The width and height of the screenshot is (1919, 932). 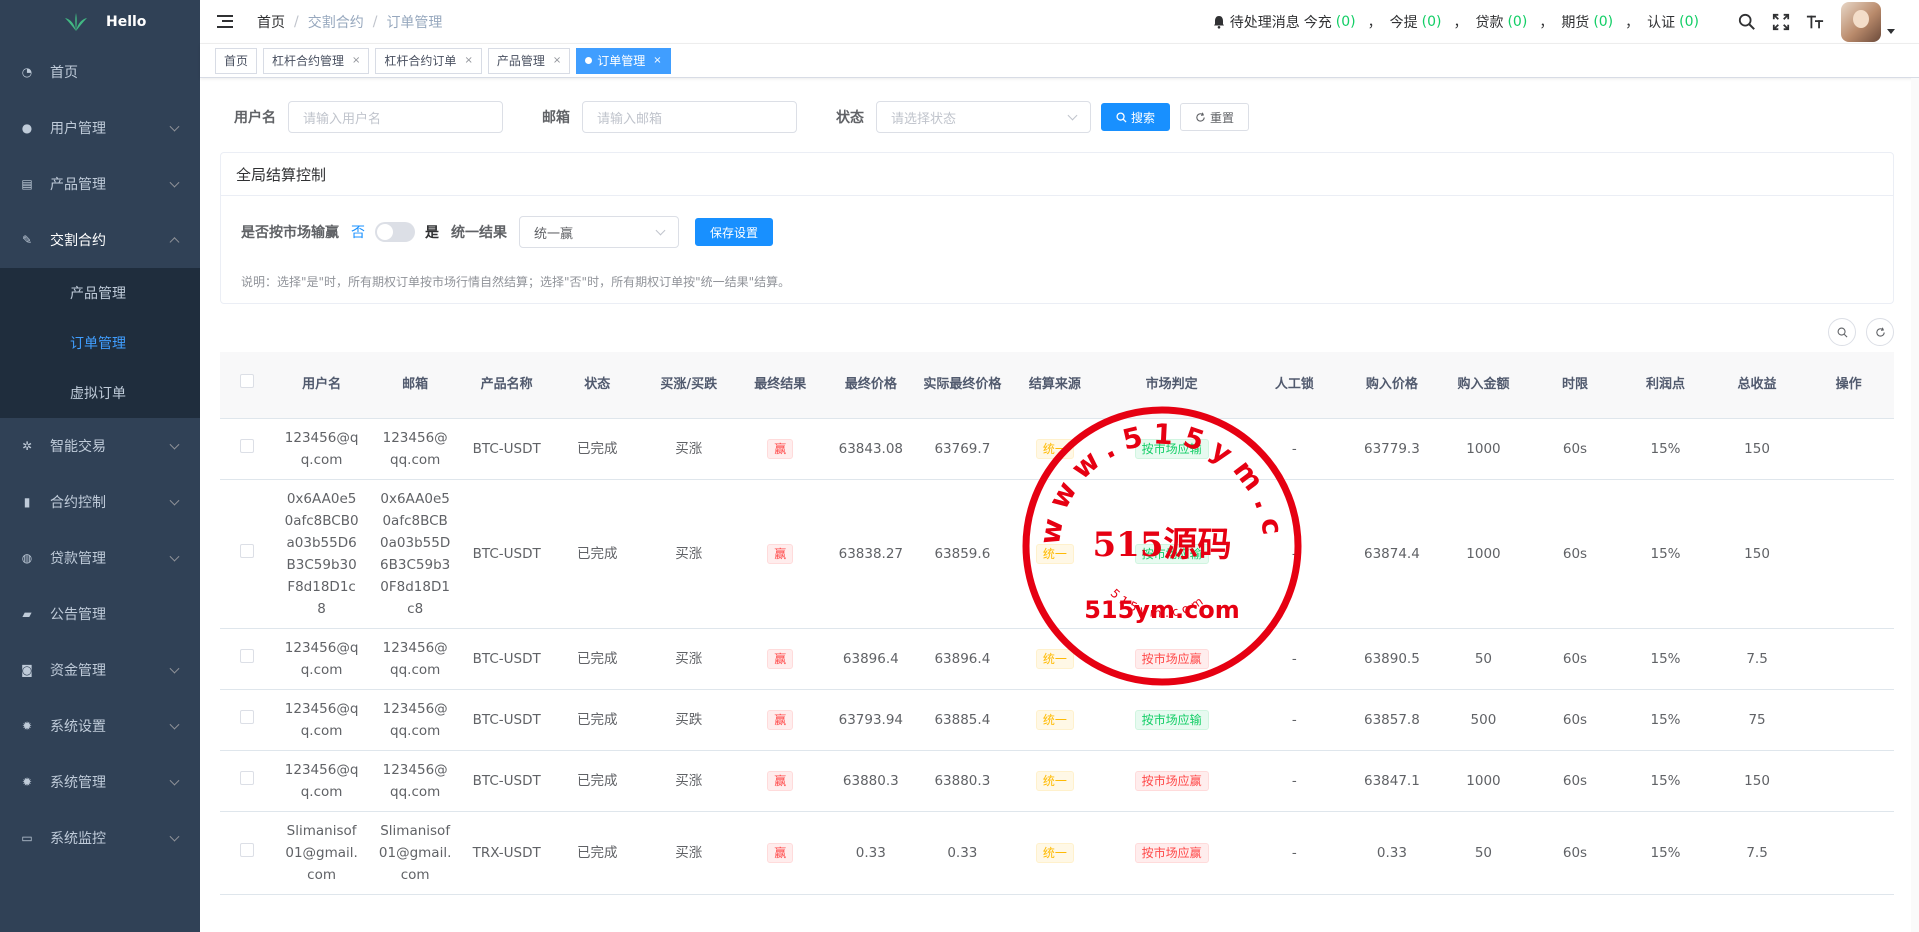 I want to click on table-cell: 500, so click(x=1483, y=720).